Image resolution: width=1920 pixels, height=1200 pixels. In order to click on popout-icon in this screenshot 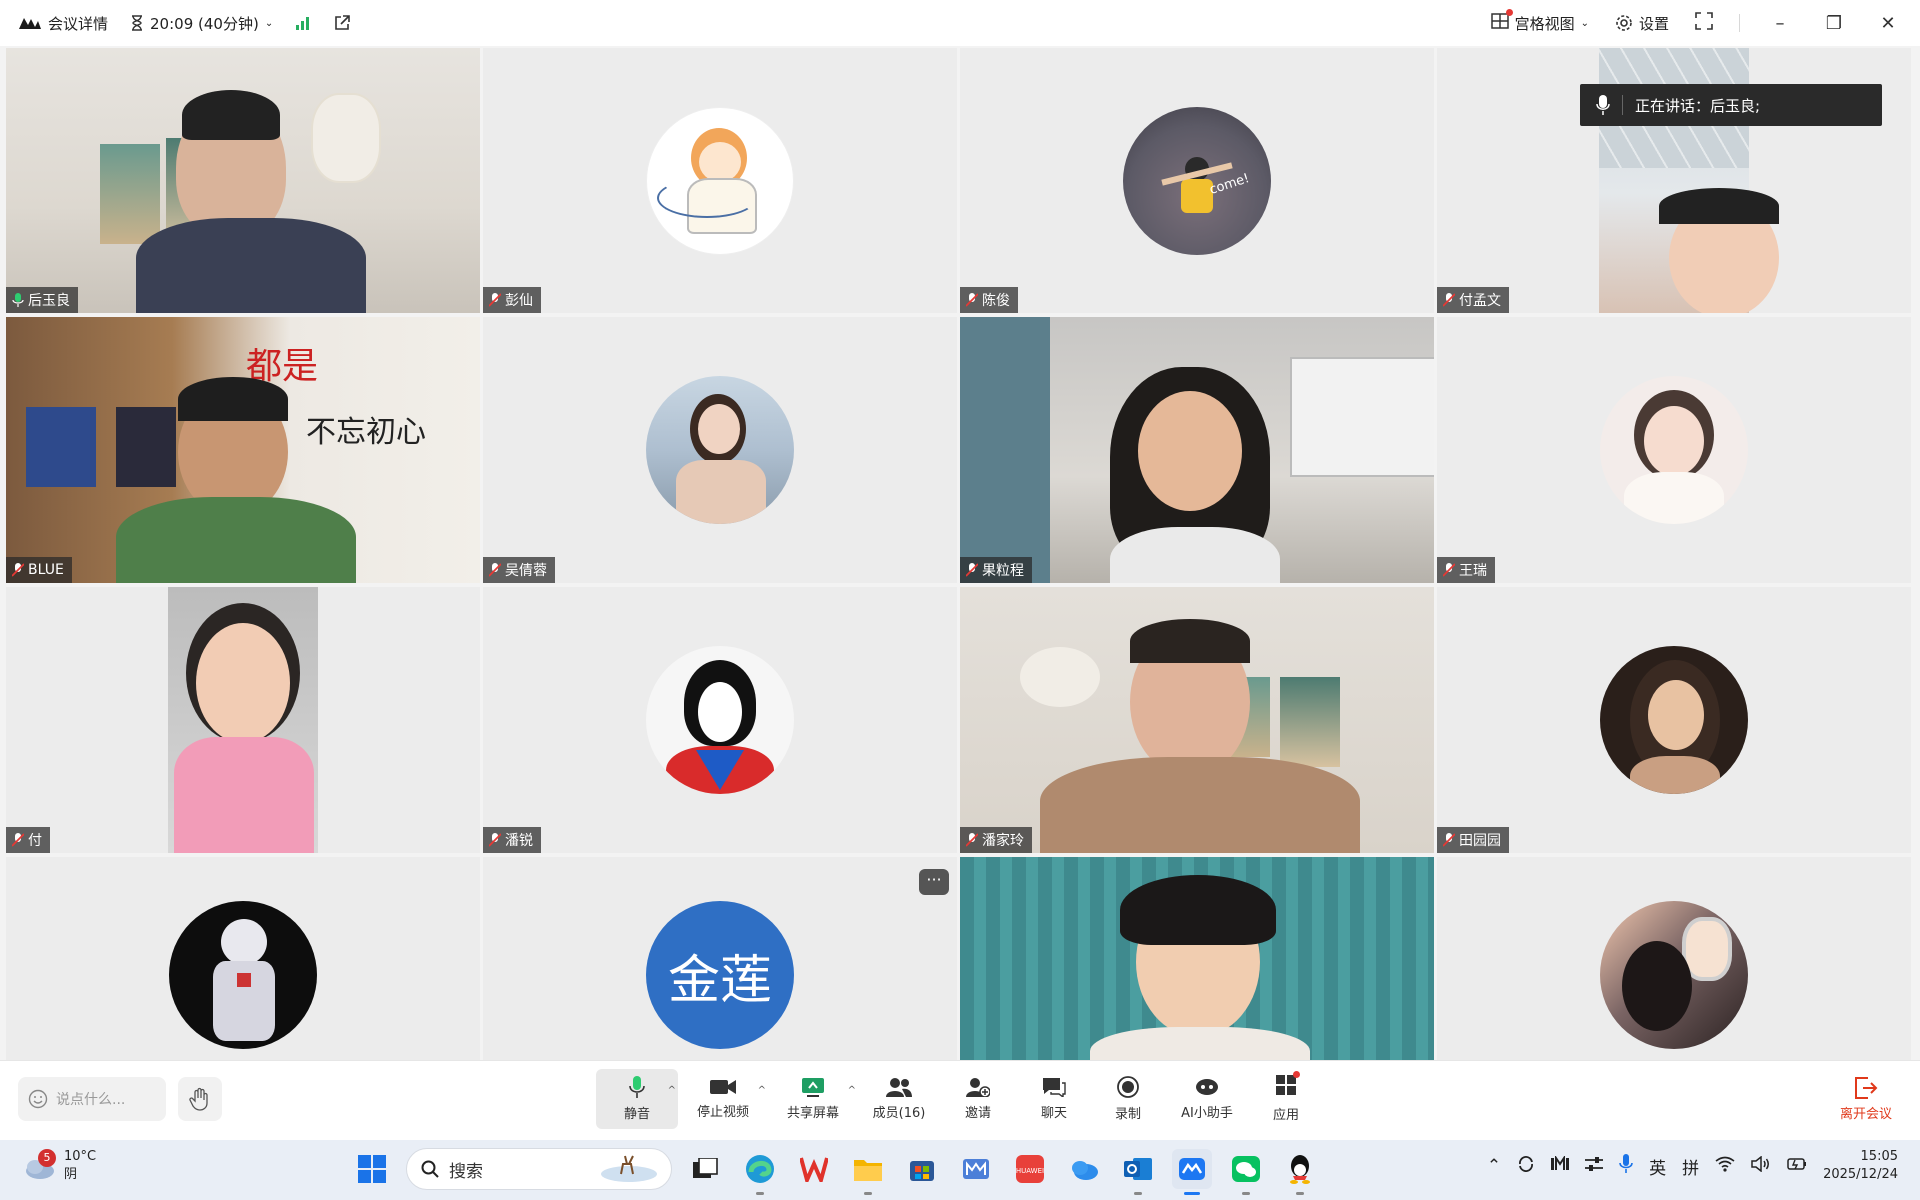, I will do `click(342, 23)`.